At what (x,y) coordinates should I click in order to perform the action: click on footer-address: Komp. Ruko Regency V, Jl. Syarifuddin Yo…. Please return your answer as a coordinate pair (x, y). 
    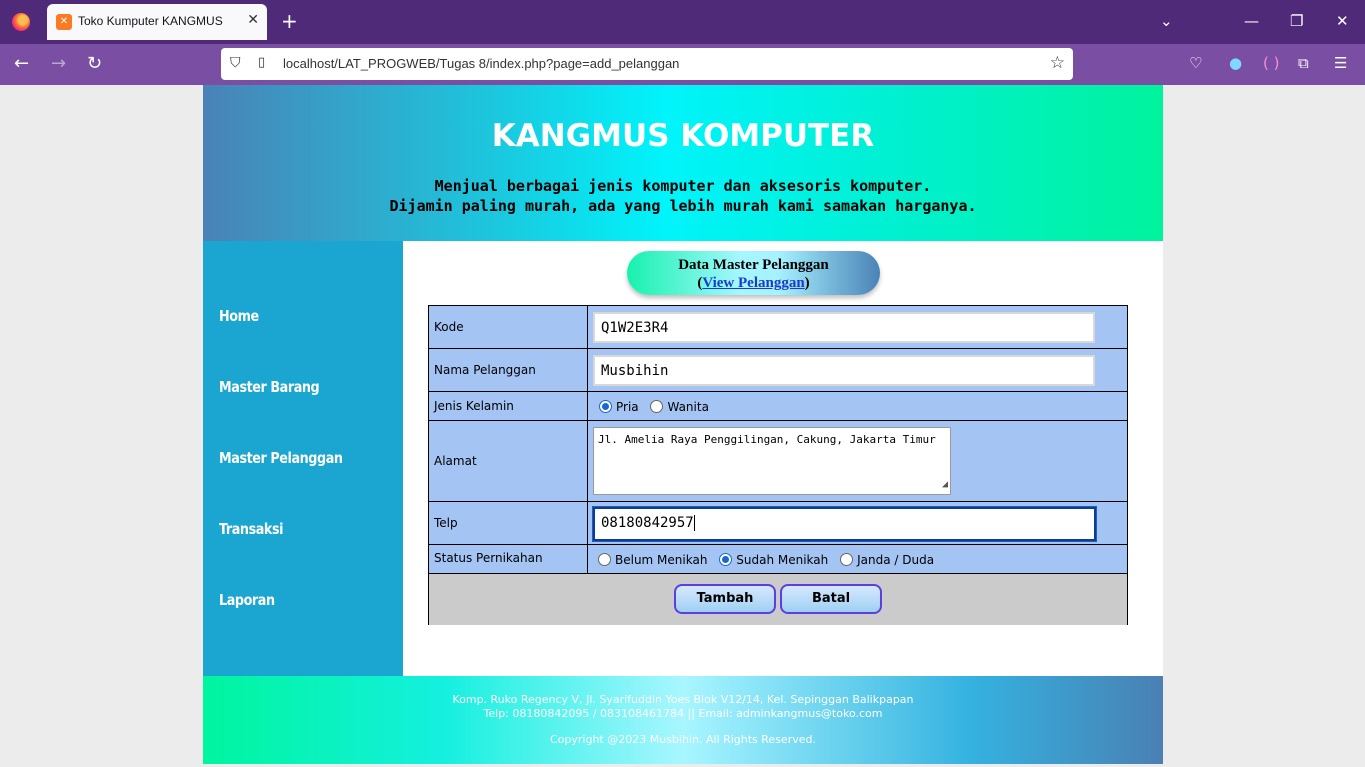
    Looking at the image, I should click on (683, 699).